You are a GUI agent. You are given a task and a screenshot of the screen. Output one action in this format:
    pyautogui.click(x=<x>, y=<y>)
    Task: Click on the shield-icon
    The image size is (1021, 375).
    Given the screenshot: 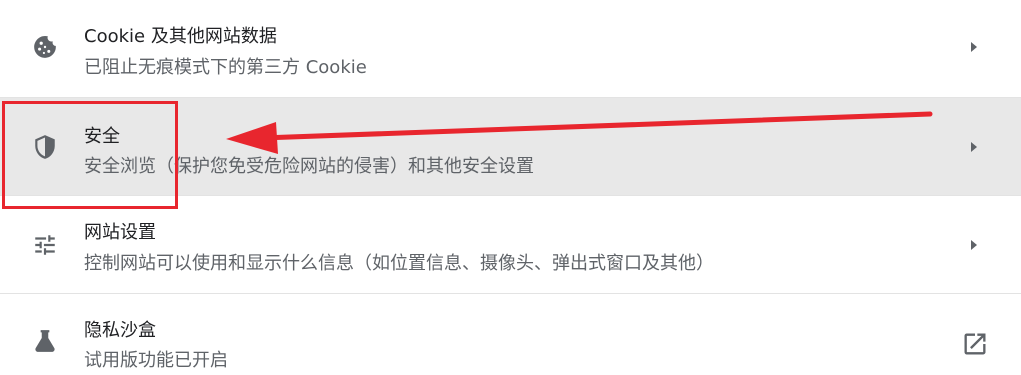 What is the action you would take?
    pyautogui.click(x=45, y=147)
    